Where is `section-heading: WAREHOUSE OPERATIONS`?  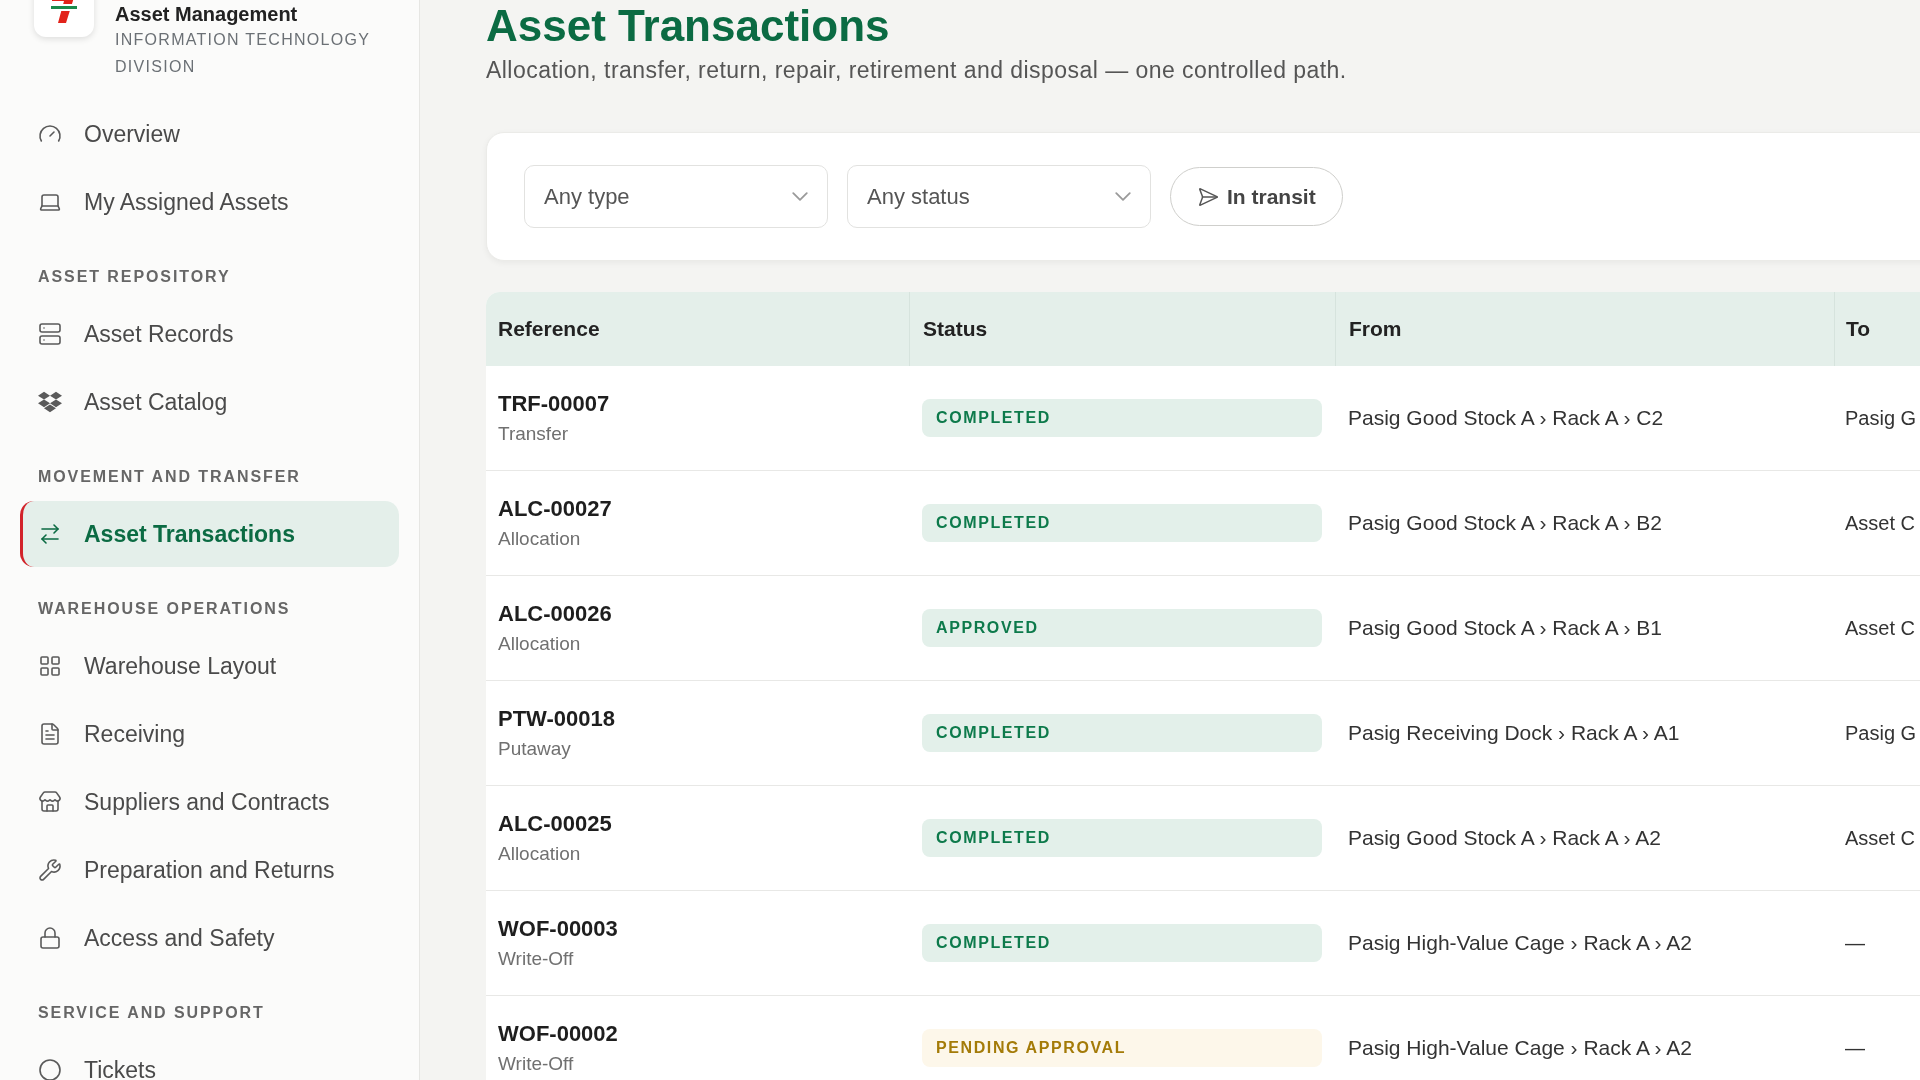 section-heading: WAREHOUSE OPERATIONS is located at coordinates (165, 609).